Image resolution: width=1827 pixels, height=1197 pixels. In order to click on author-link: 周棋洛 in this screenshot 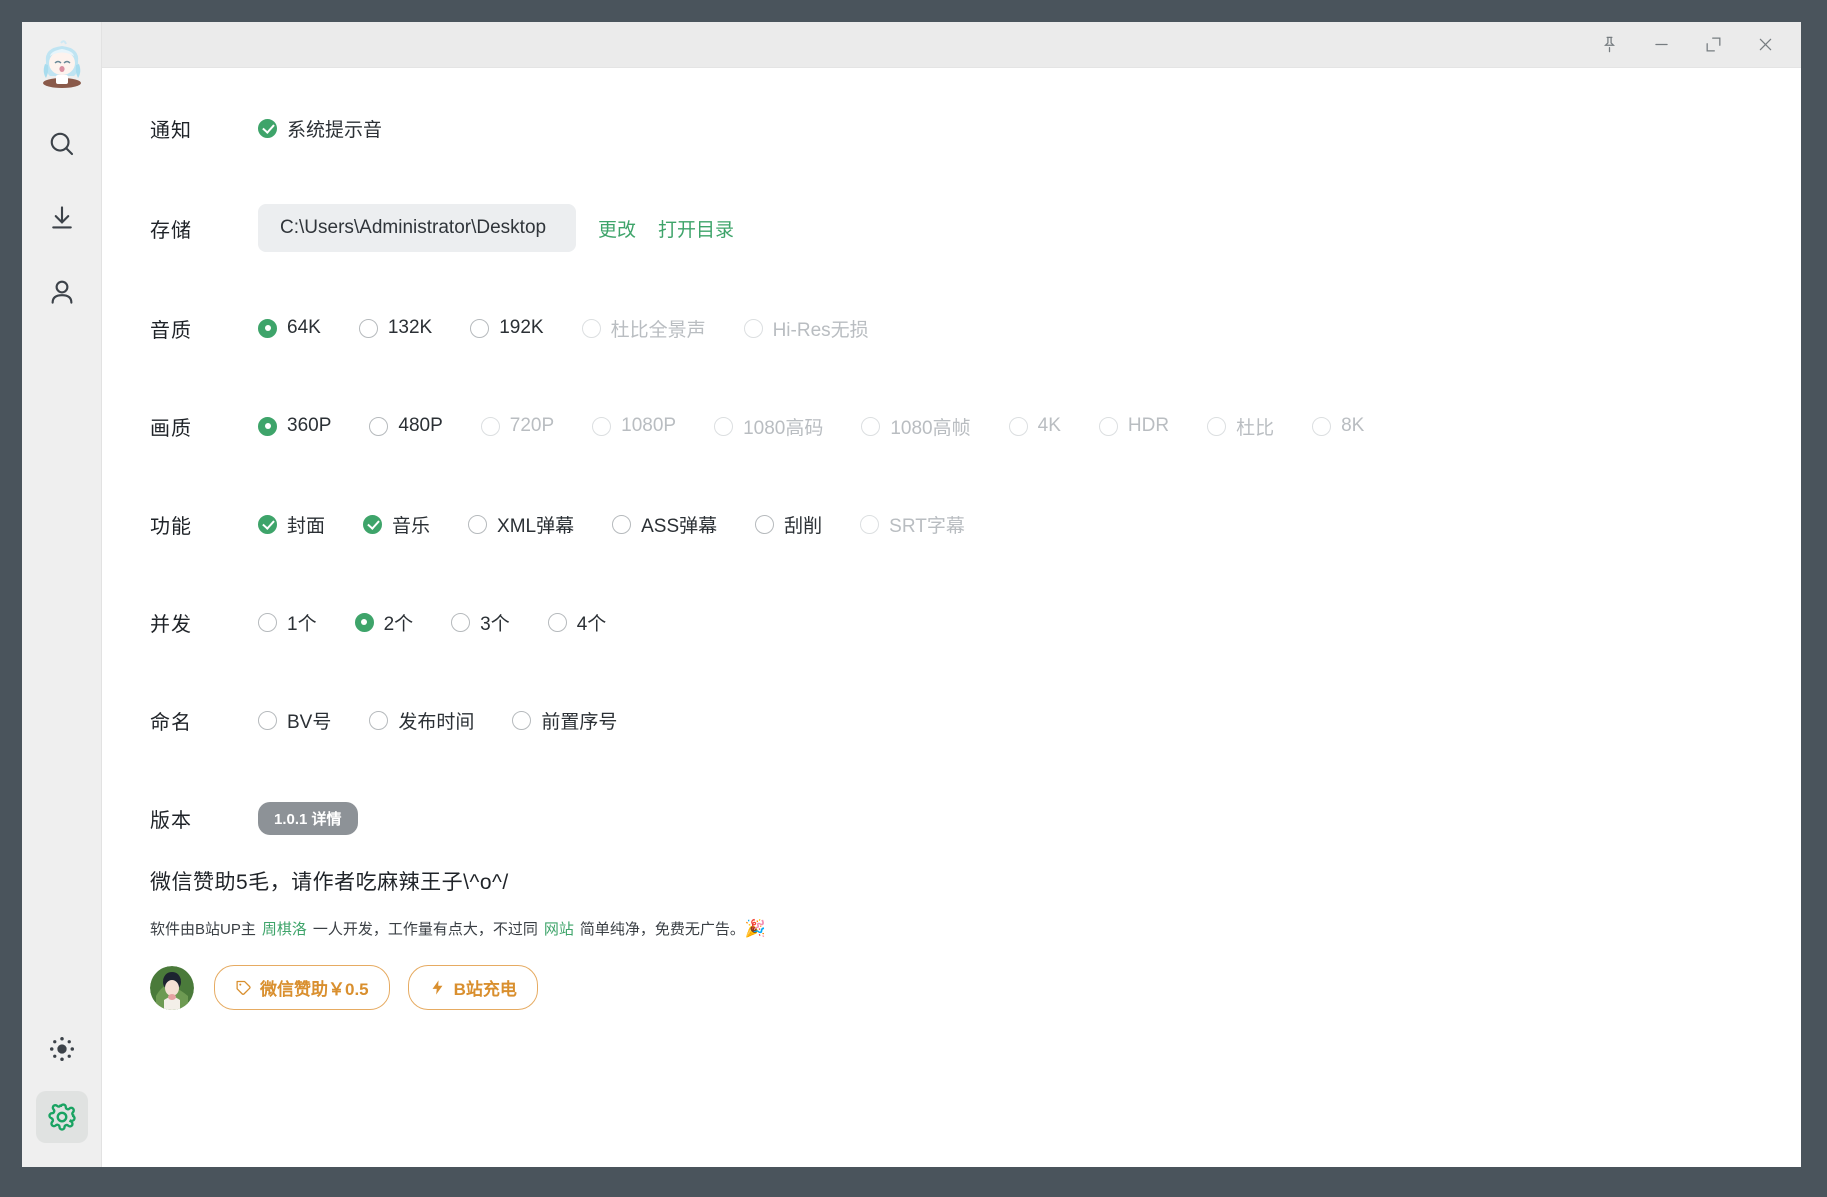, I will do `click(284, 928)`.